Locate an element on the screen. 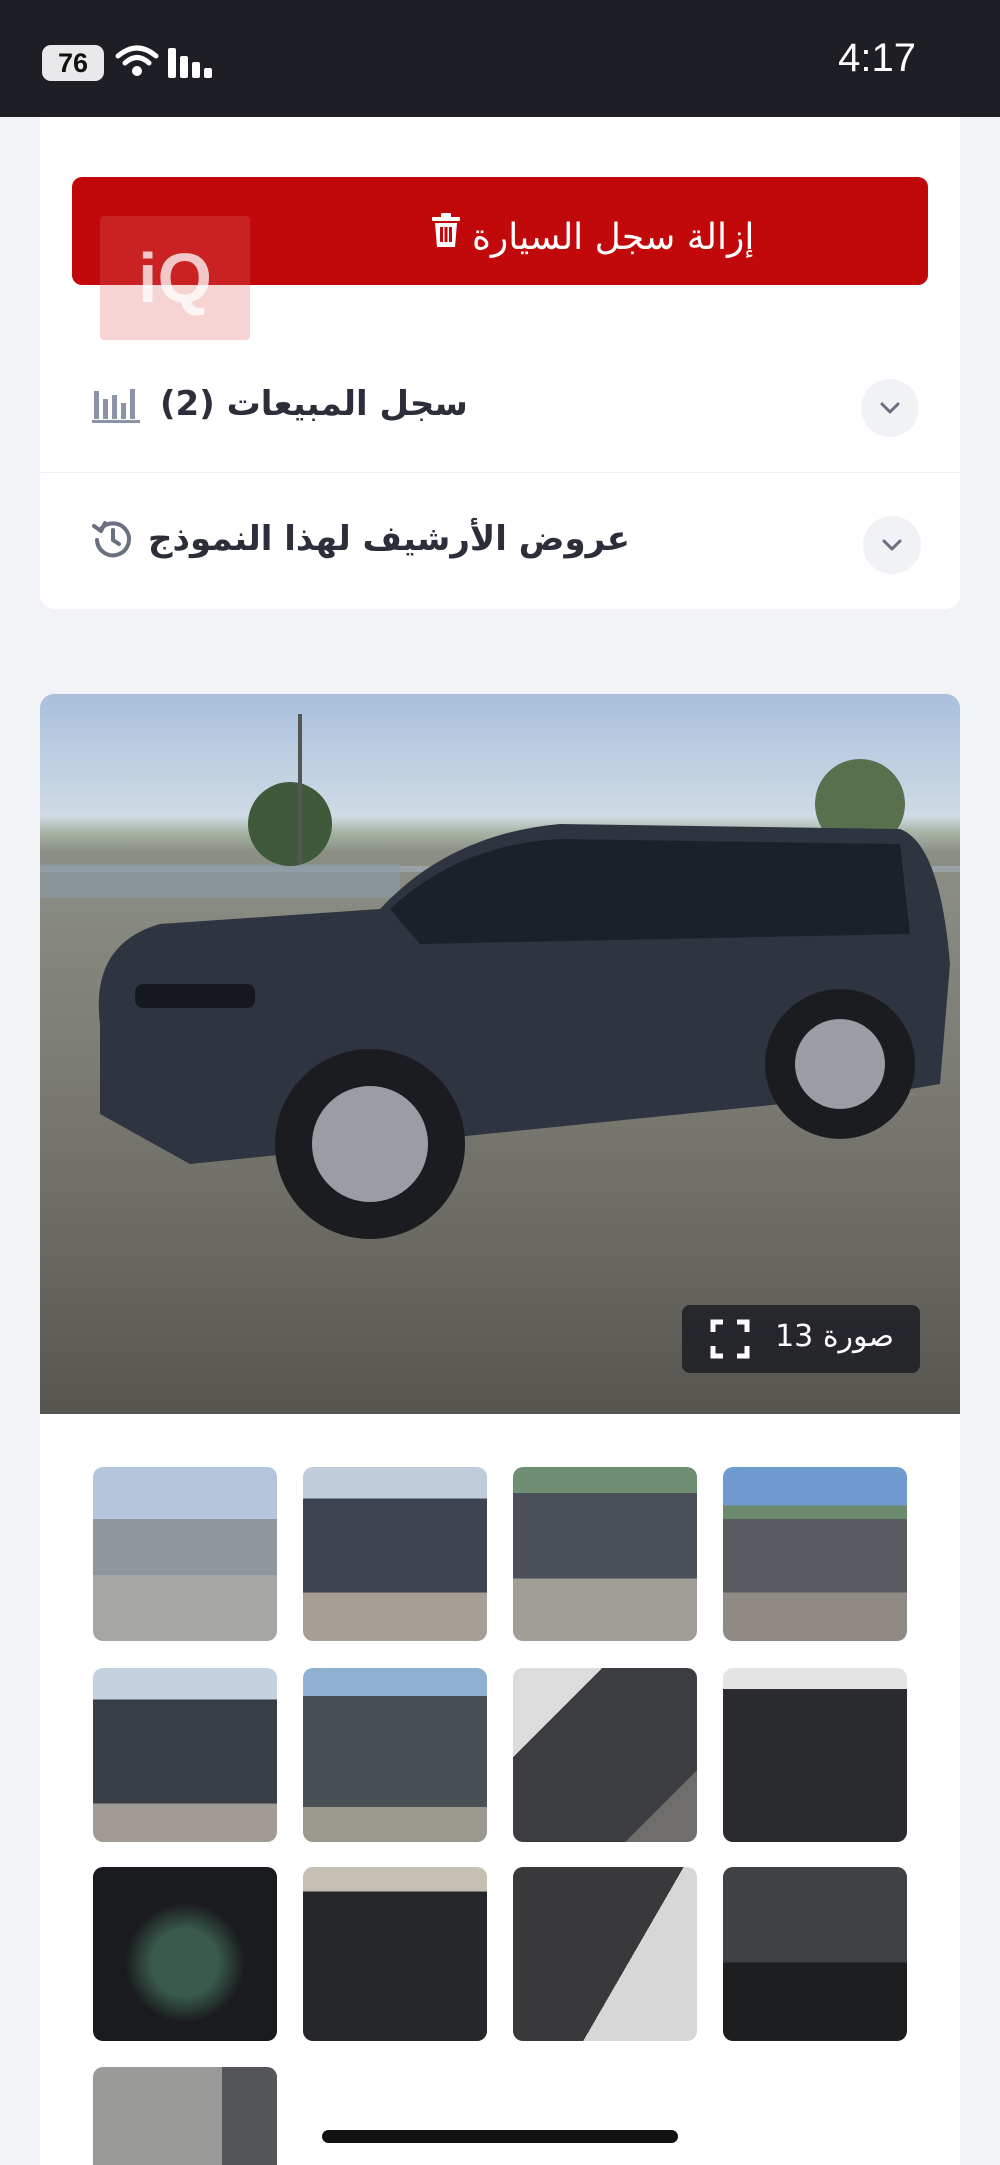 This screenshot has height=2165, width=1000. trash-icon is located at coordinates (446, 230).